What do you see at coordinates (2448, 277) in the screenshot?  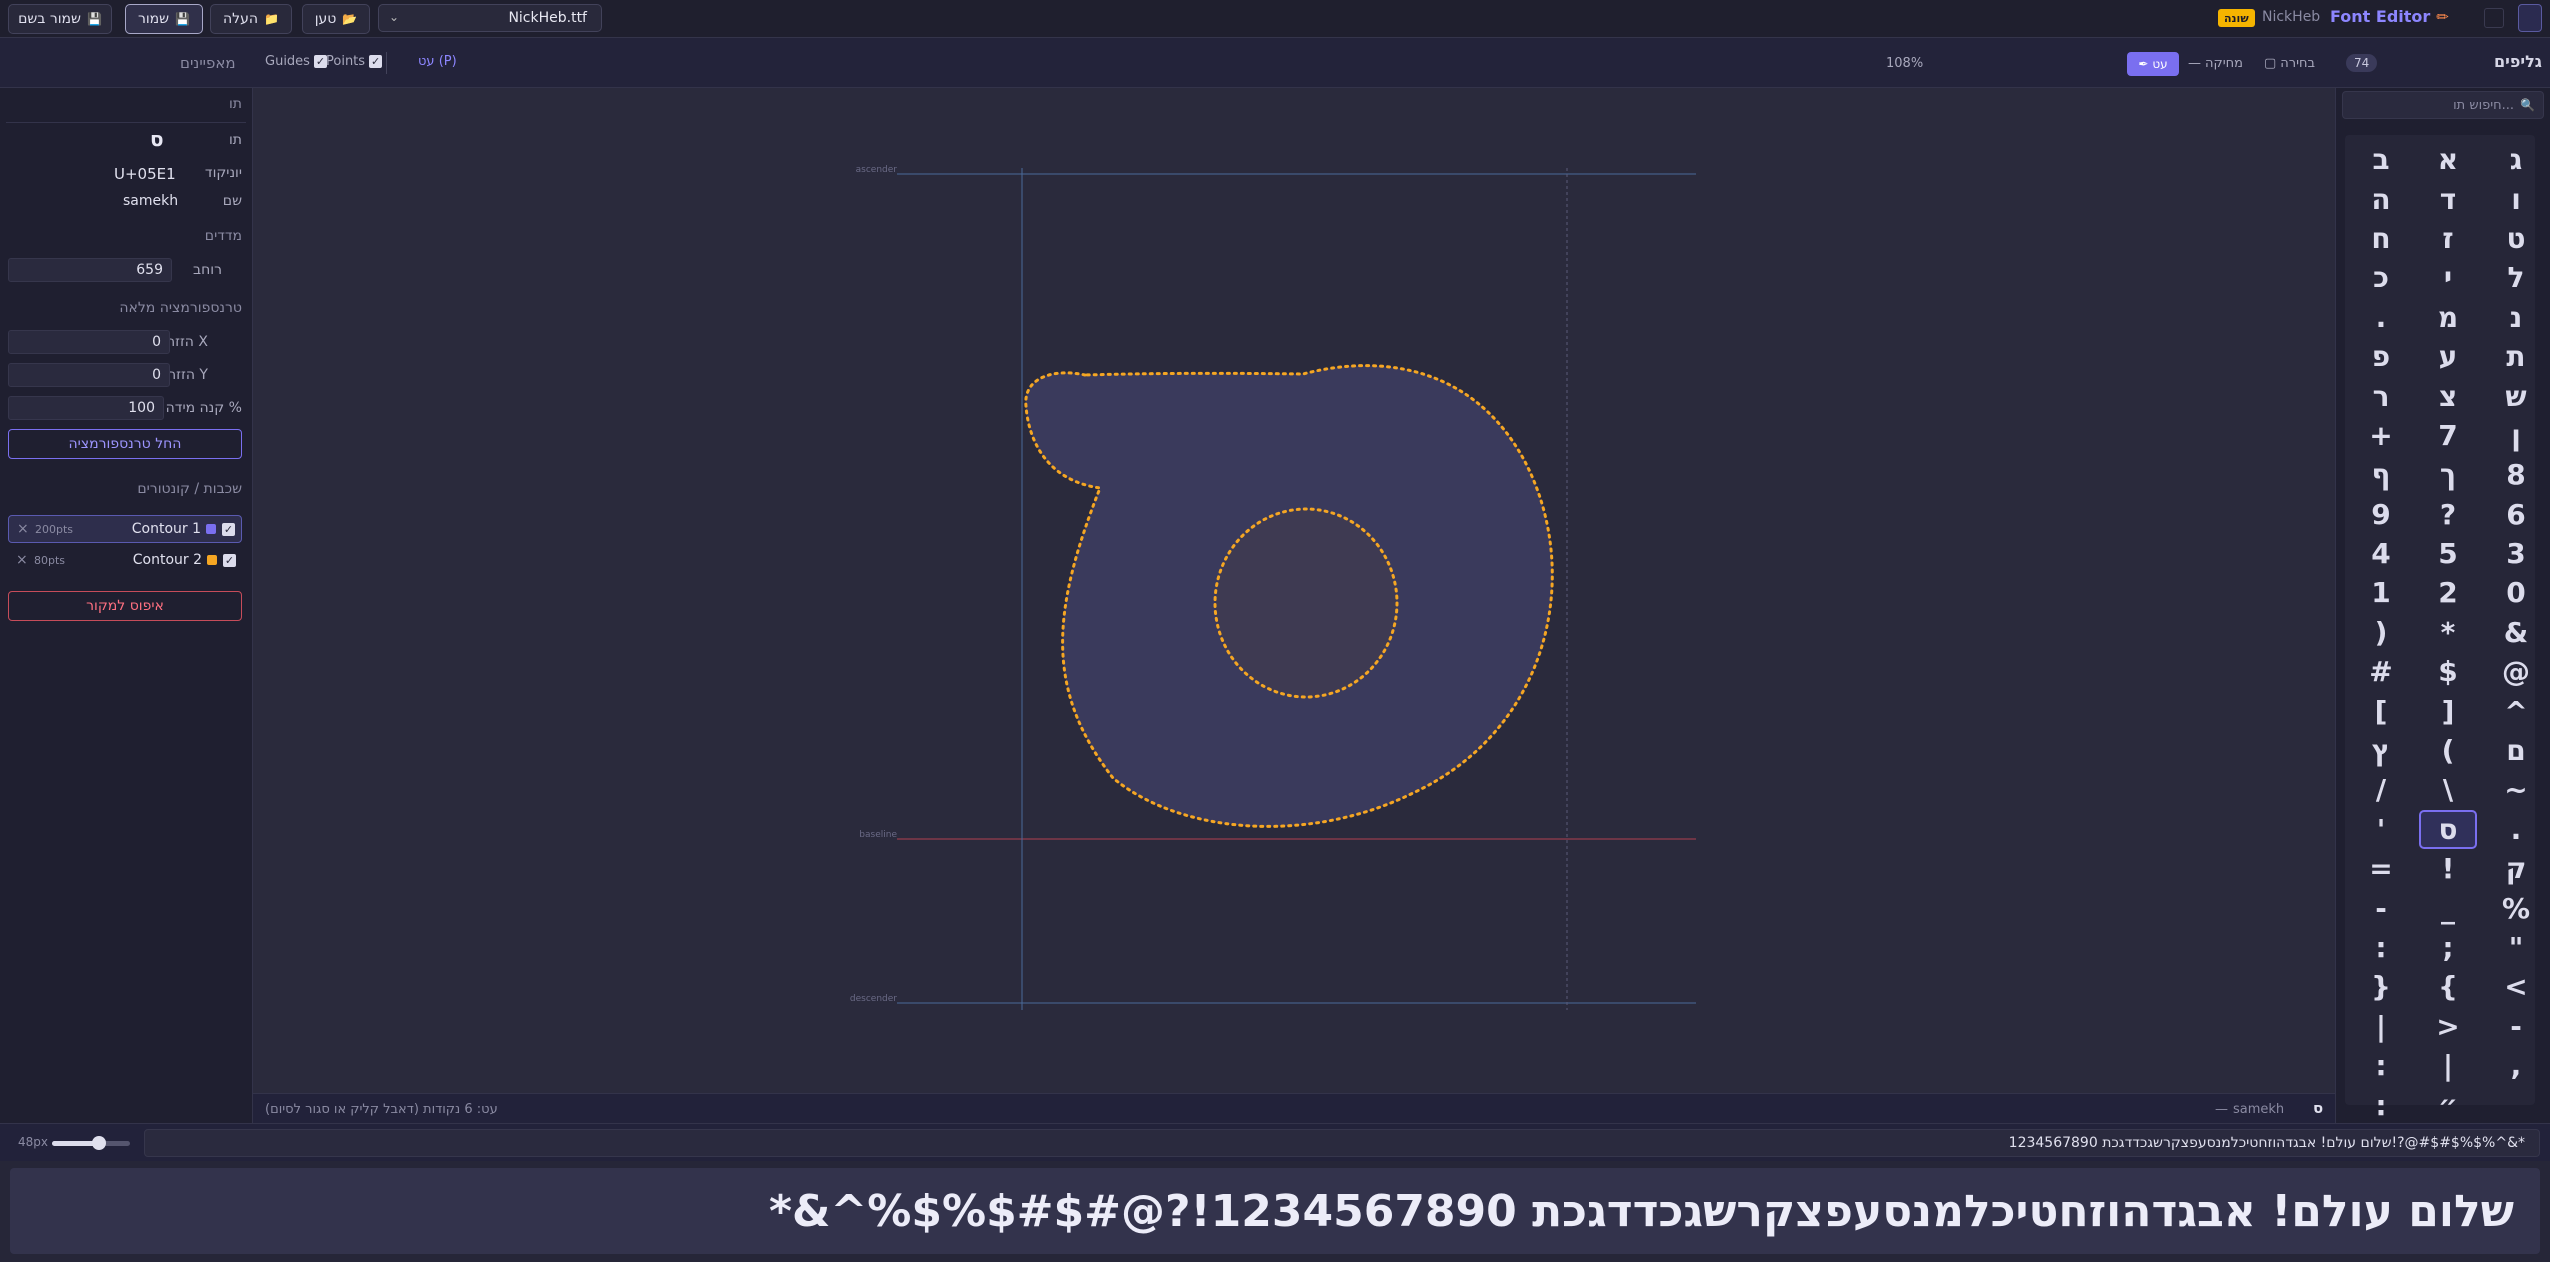 I see `glyph-cell: י` at bounding box center [2448, 277].